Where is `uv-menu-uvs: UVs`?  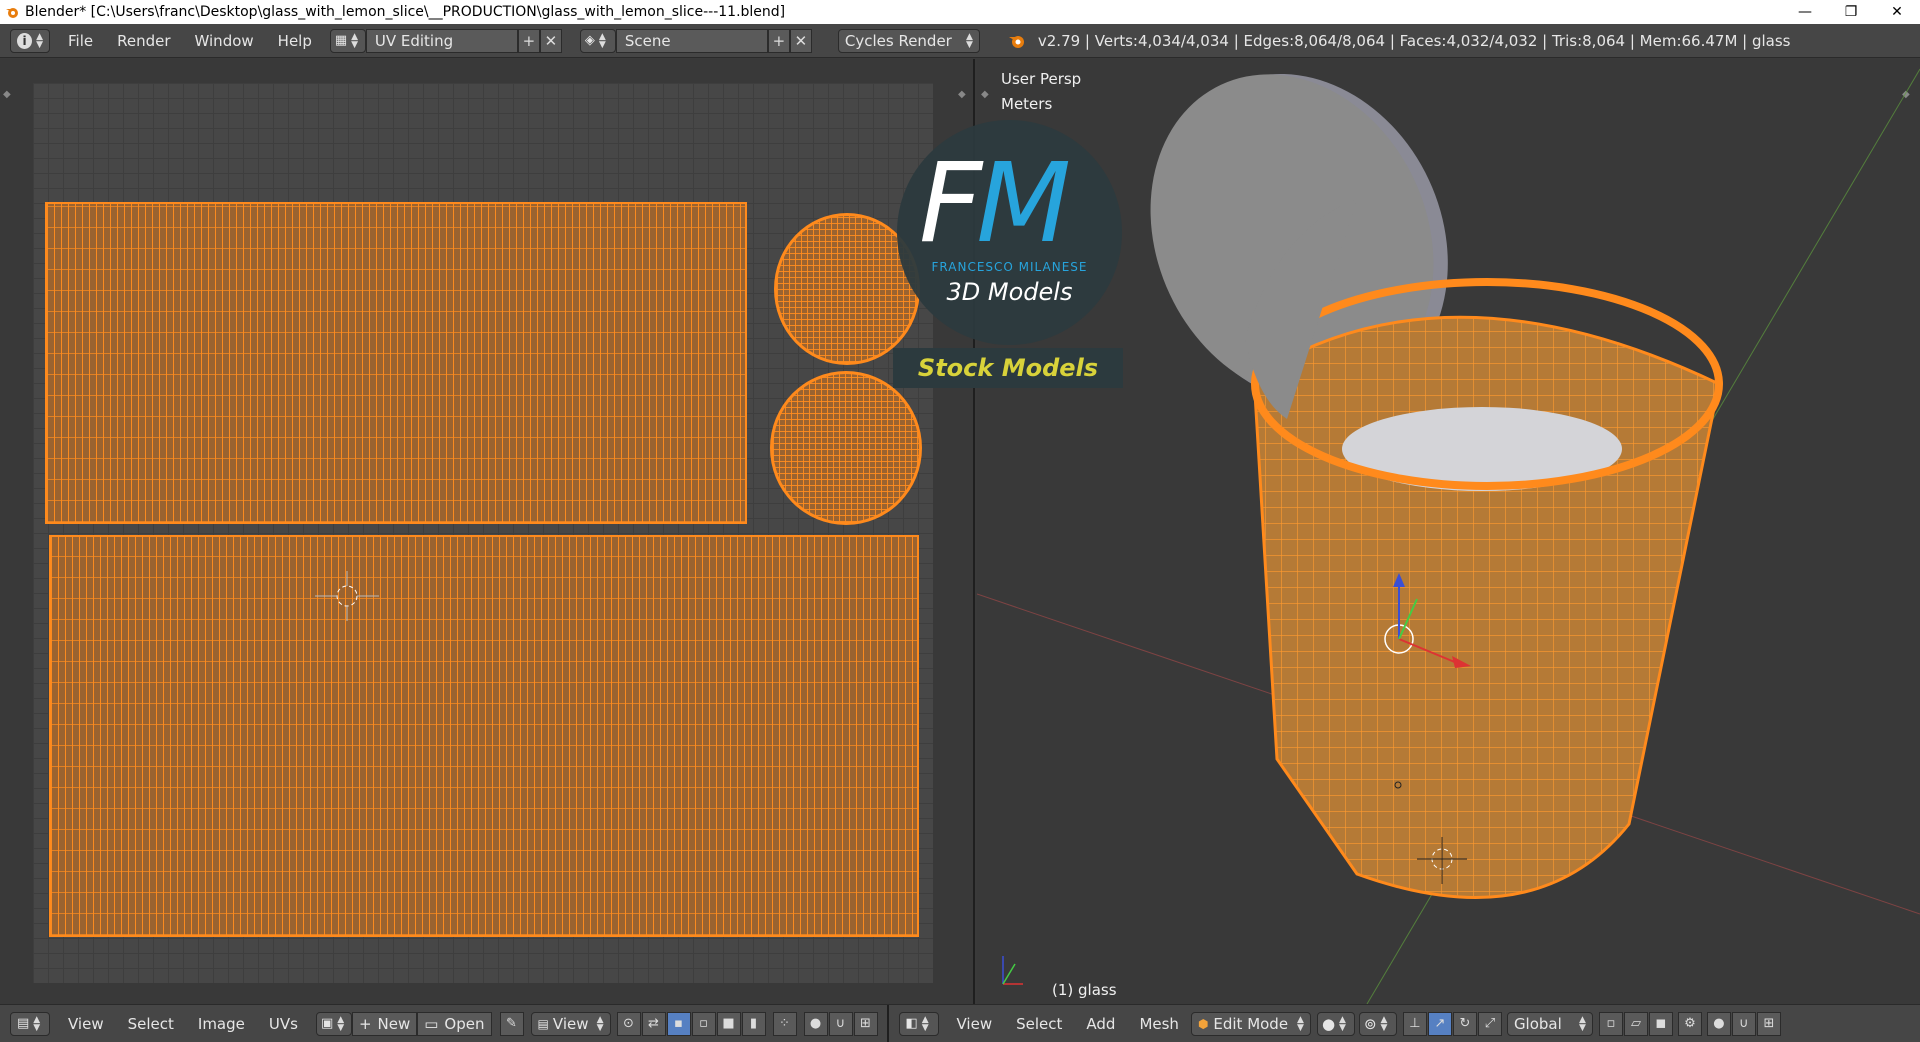 uv-menu-uvs: UVs is located at coordinates (283, 1024).